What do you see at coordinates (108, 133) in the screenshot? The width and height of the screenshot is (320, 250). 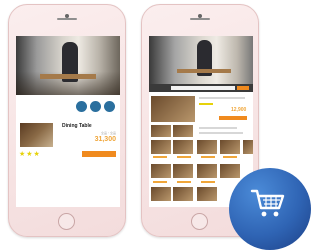 I see `product-subtitle: 全品・全品` at bounding box center [108, 133].